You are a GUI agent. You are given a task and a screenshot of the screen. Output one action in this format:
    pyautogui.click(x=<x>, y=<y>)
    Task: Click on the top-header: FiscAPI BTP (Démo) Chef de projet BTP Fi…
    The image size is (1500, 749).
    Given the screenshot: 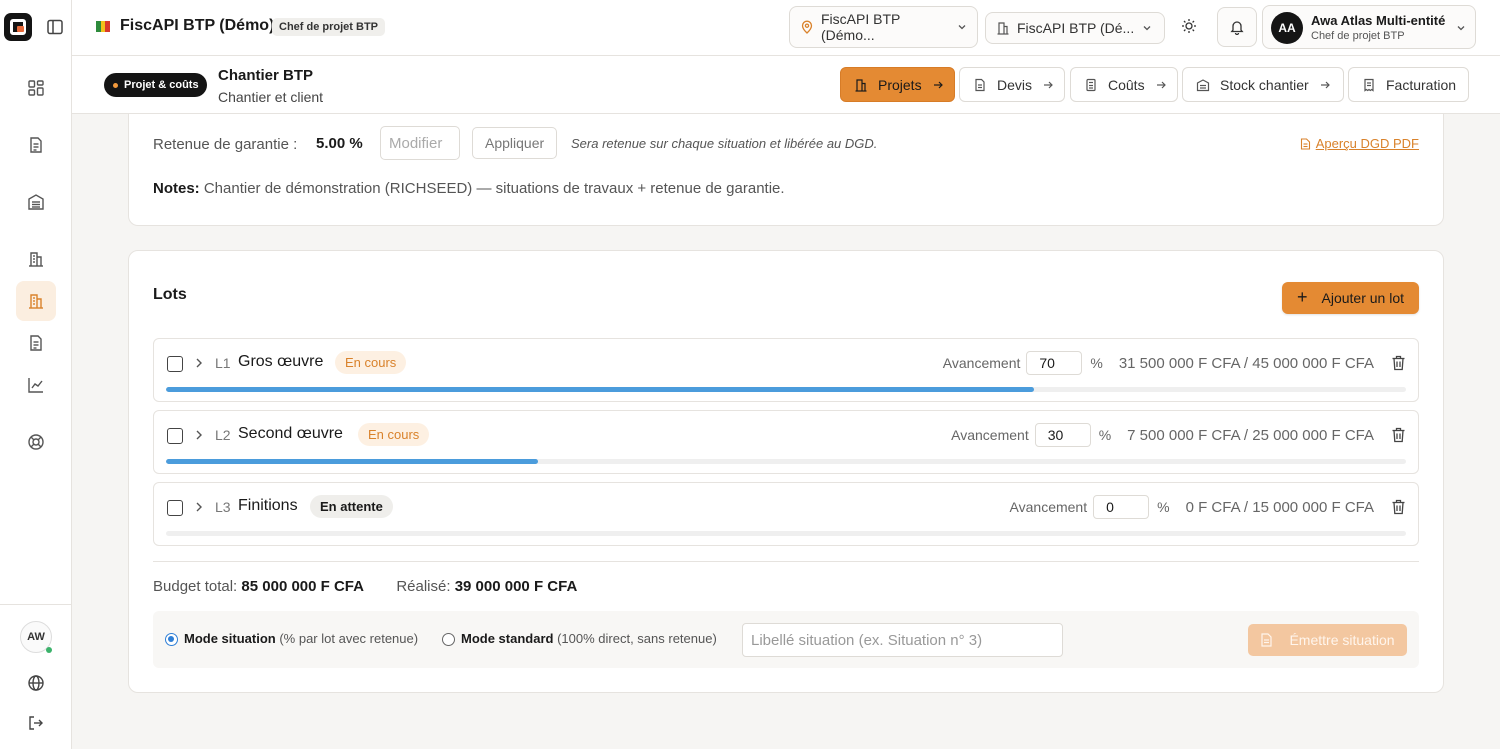 What is the action you would take?
    pyautogui.click(x=786, y=28)
    